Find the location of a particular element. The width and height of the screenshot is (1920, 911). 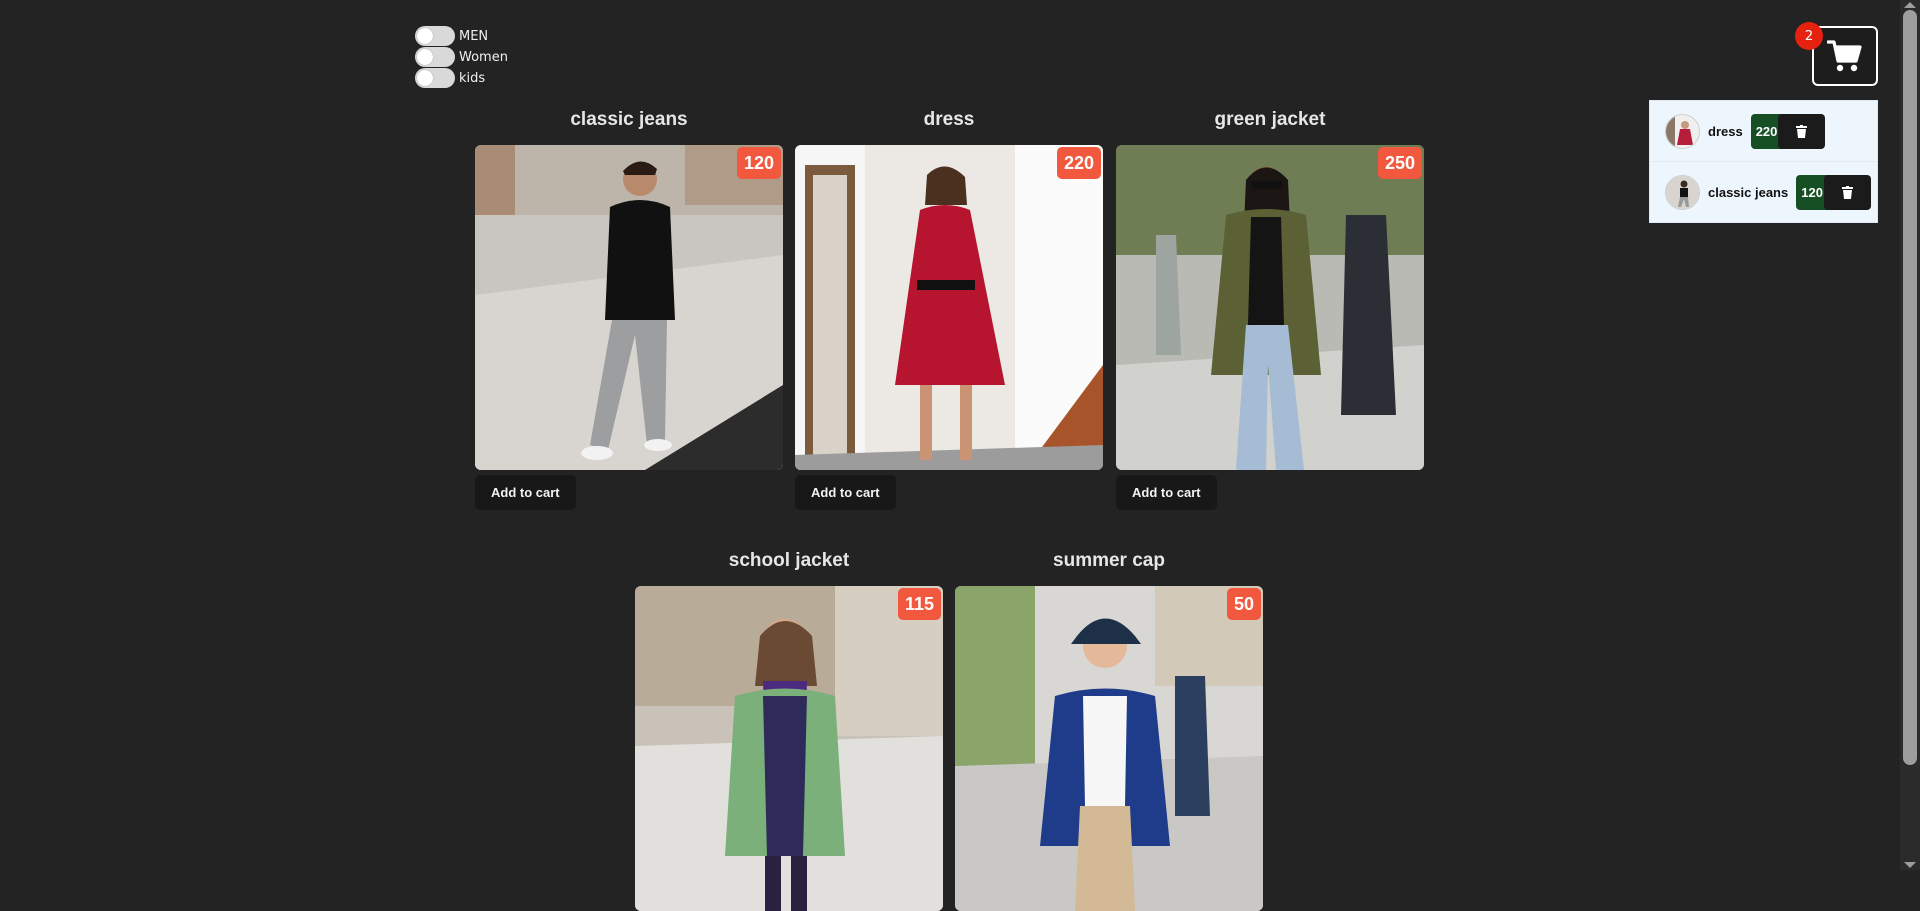

price-badge: 250 is located at coordinates (1399, 163).